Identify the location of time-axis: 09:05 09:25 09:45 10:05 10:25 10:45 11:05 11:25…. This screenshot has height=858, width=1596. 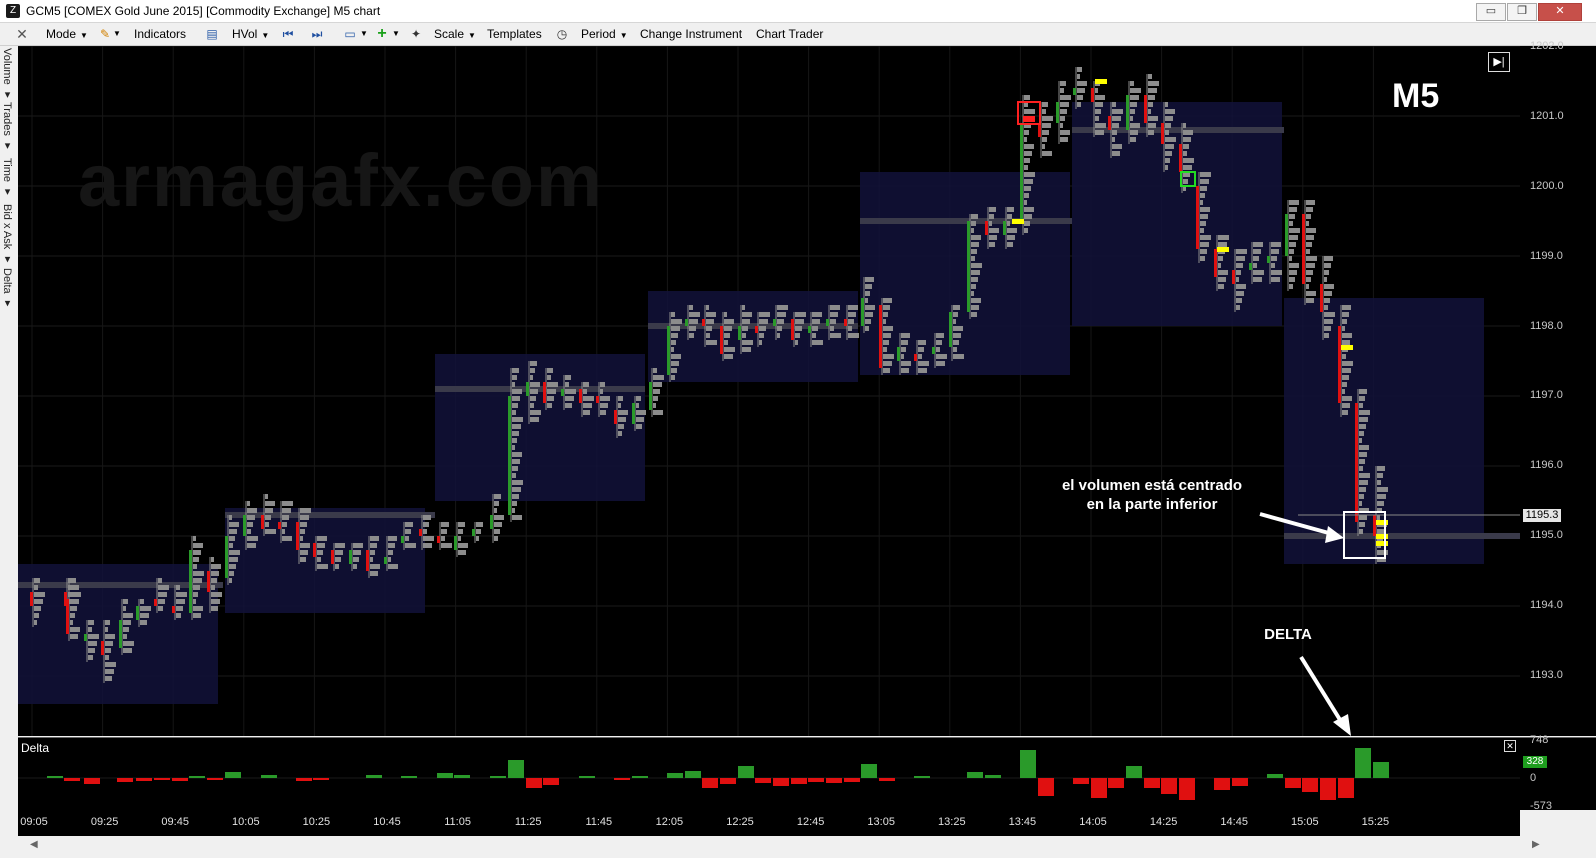
(769, 823).